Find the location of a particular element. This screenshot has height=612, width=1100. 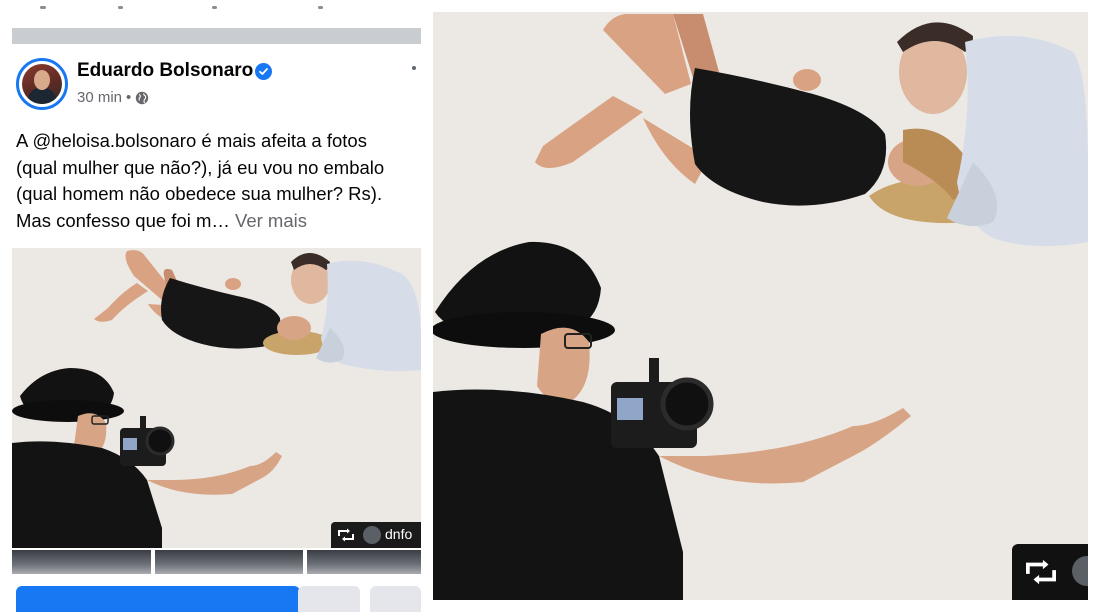

more-options-icon is located at coordinates (414, 68).